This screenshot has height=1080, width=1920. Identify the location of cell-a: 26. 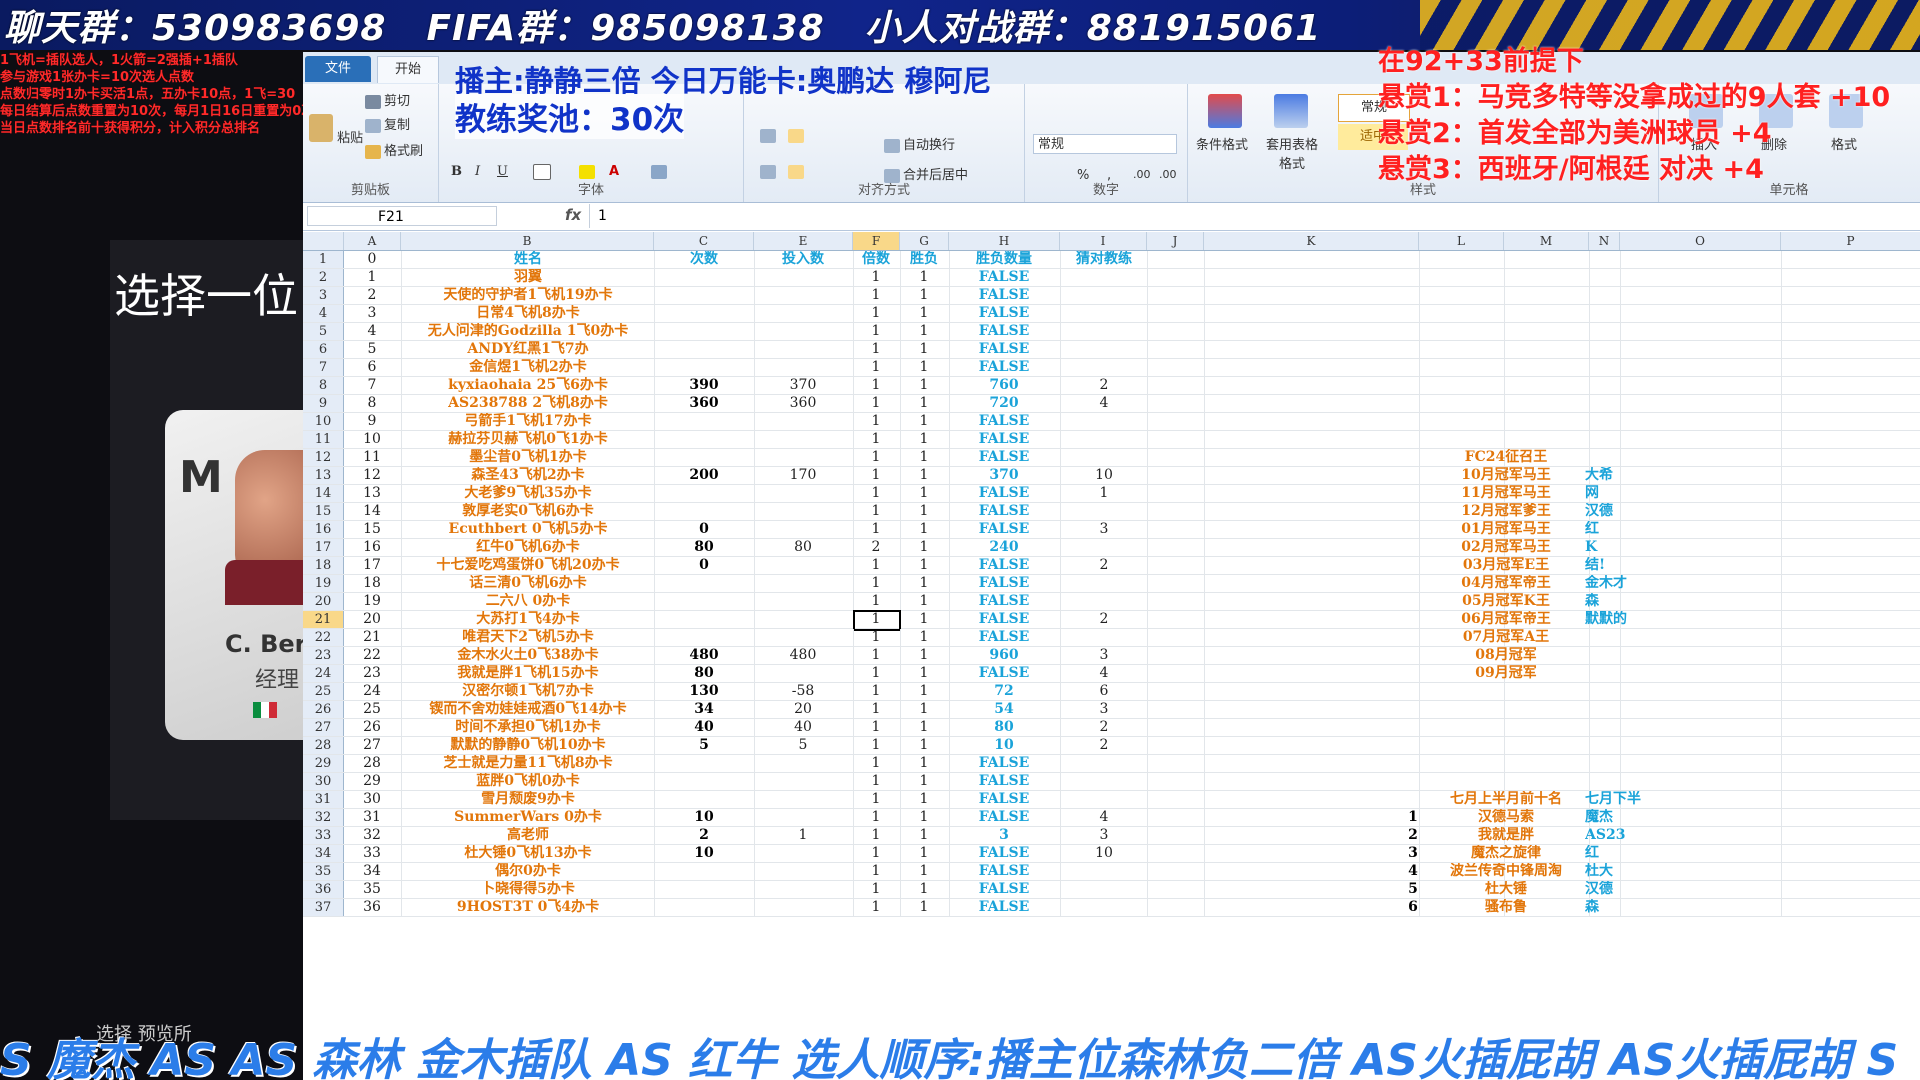
(372, 727).